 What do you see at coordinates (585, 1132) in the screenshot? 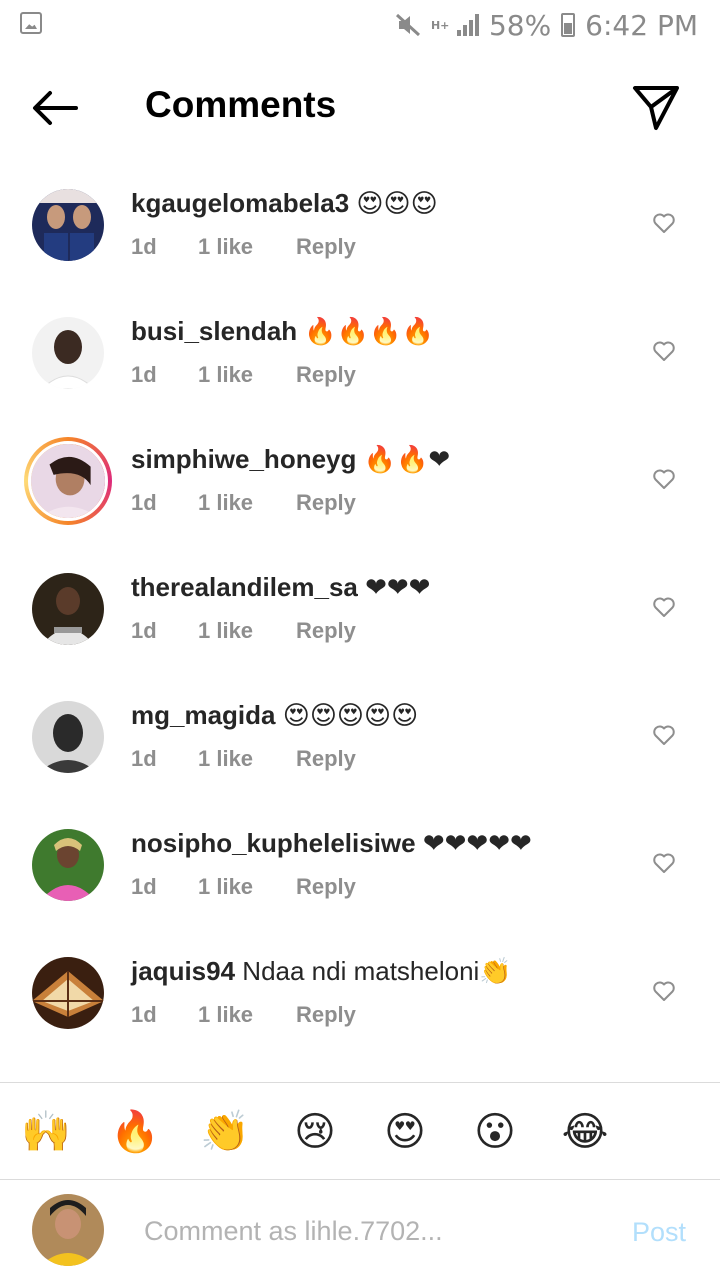
I see `emoji-laughing-button: 😂` at bounding box center [585, 1132].